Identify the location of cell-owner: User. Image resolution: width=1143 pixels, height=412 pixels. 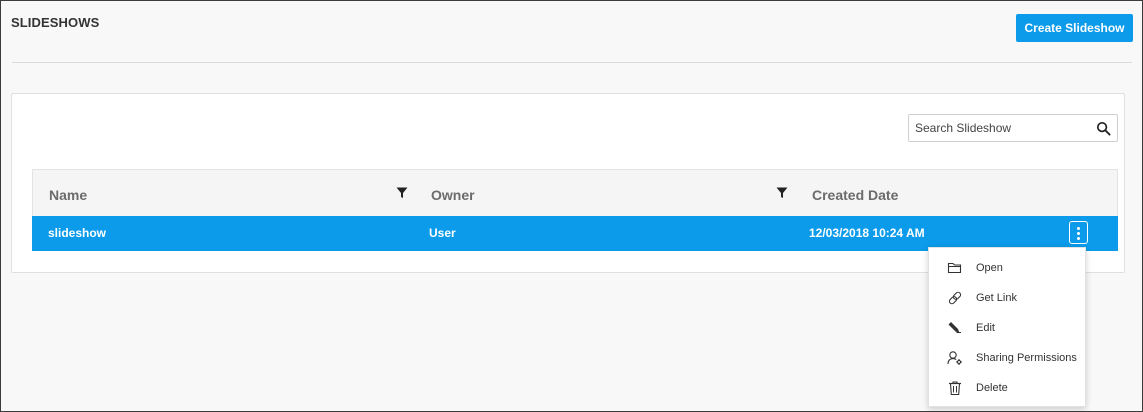
(442, 233).